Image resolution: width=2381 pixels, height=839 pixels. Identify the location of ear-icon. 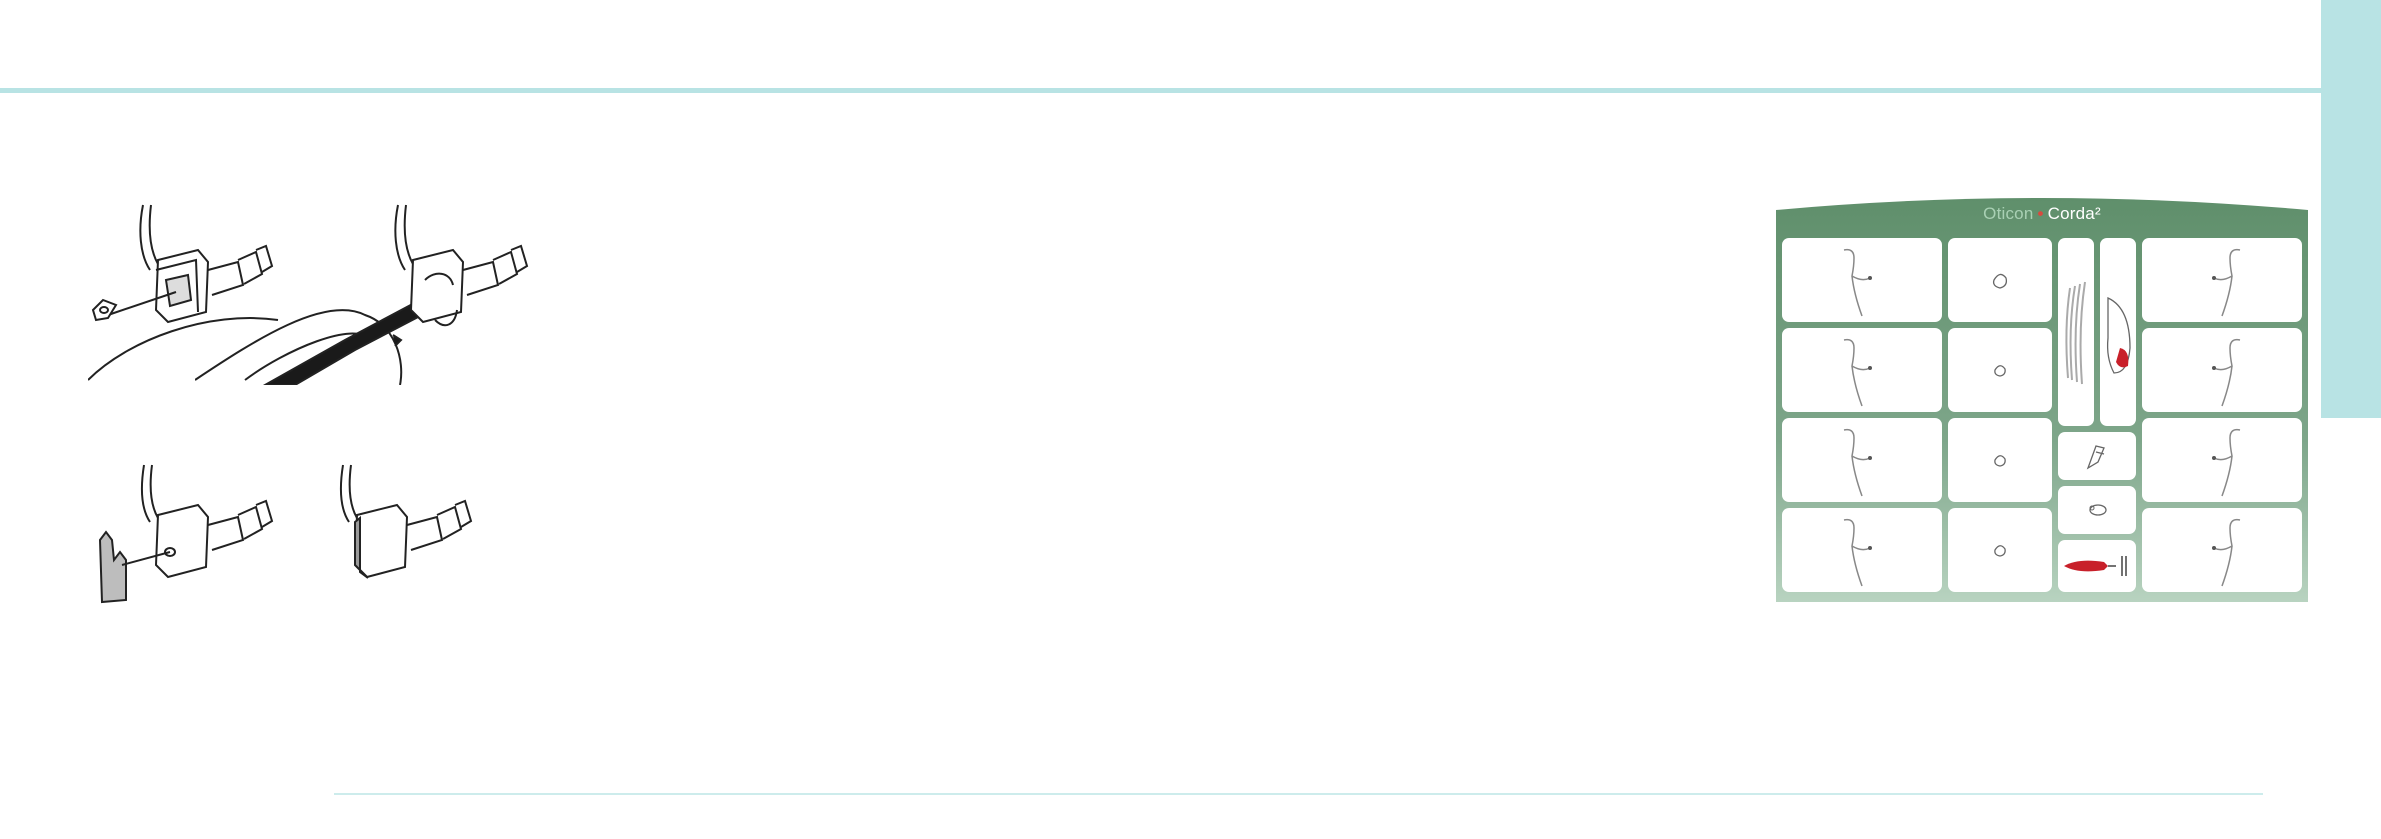
(2118, 335).